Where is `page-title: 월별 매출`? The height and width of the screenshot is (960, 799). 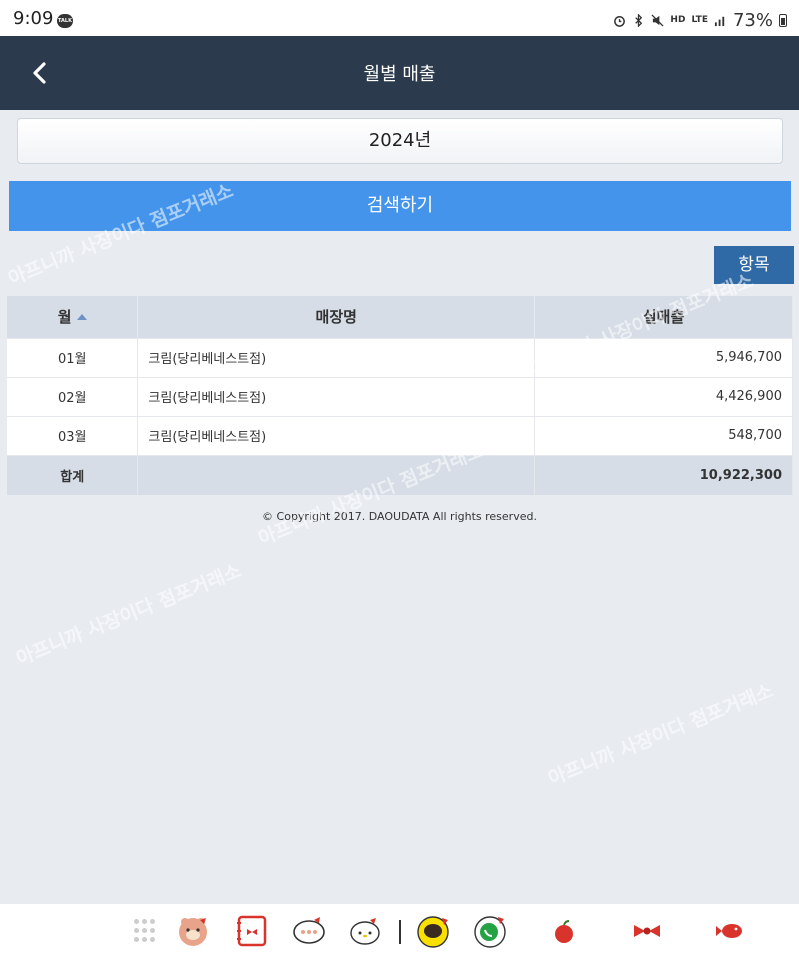 page-title: 월별 매출 is located at coordinates (399, 74).